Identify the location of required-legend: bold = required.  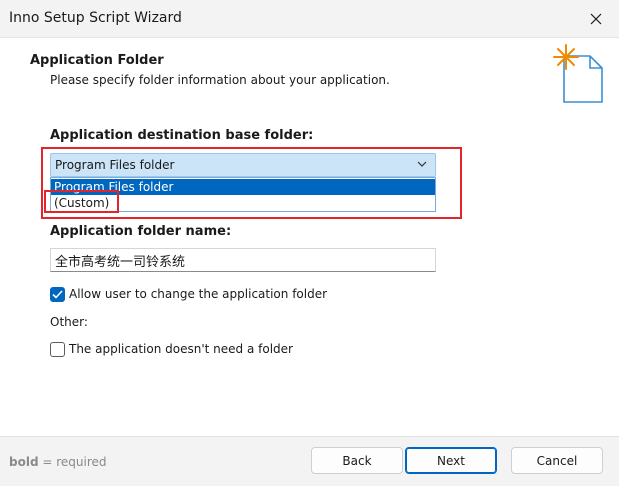
(58, 462).